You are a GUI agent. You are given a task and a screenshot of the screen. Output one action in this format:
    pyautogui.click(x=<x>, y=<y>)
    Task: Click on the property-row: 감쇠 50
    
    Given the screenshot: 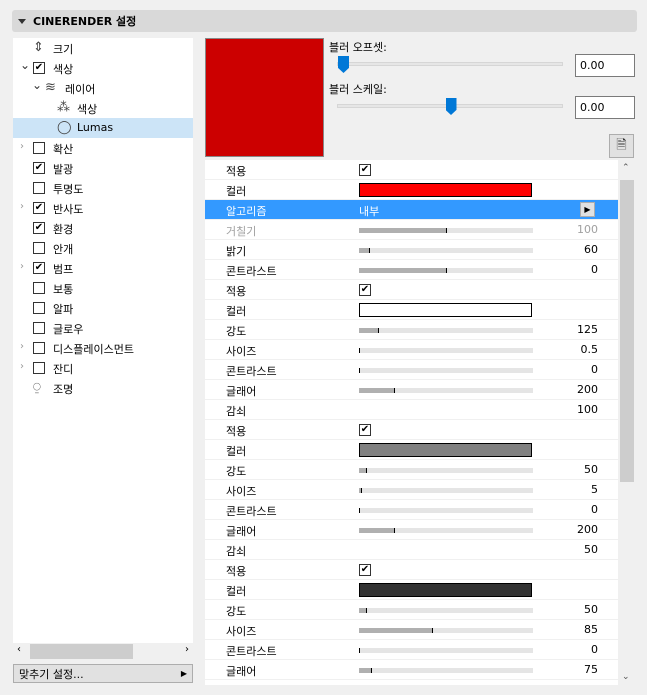 What is the action you would take?
    pyautogui.click(x=411, y=550)
    